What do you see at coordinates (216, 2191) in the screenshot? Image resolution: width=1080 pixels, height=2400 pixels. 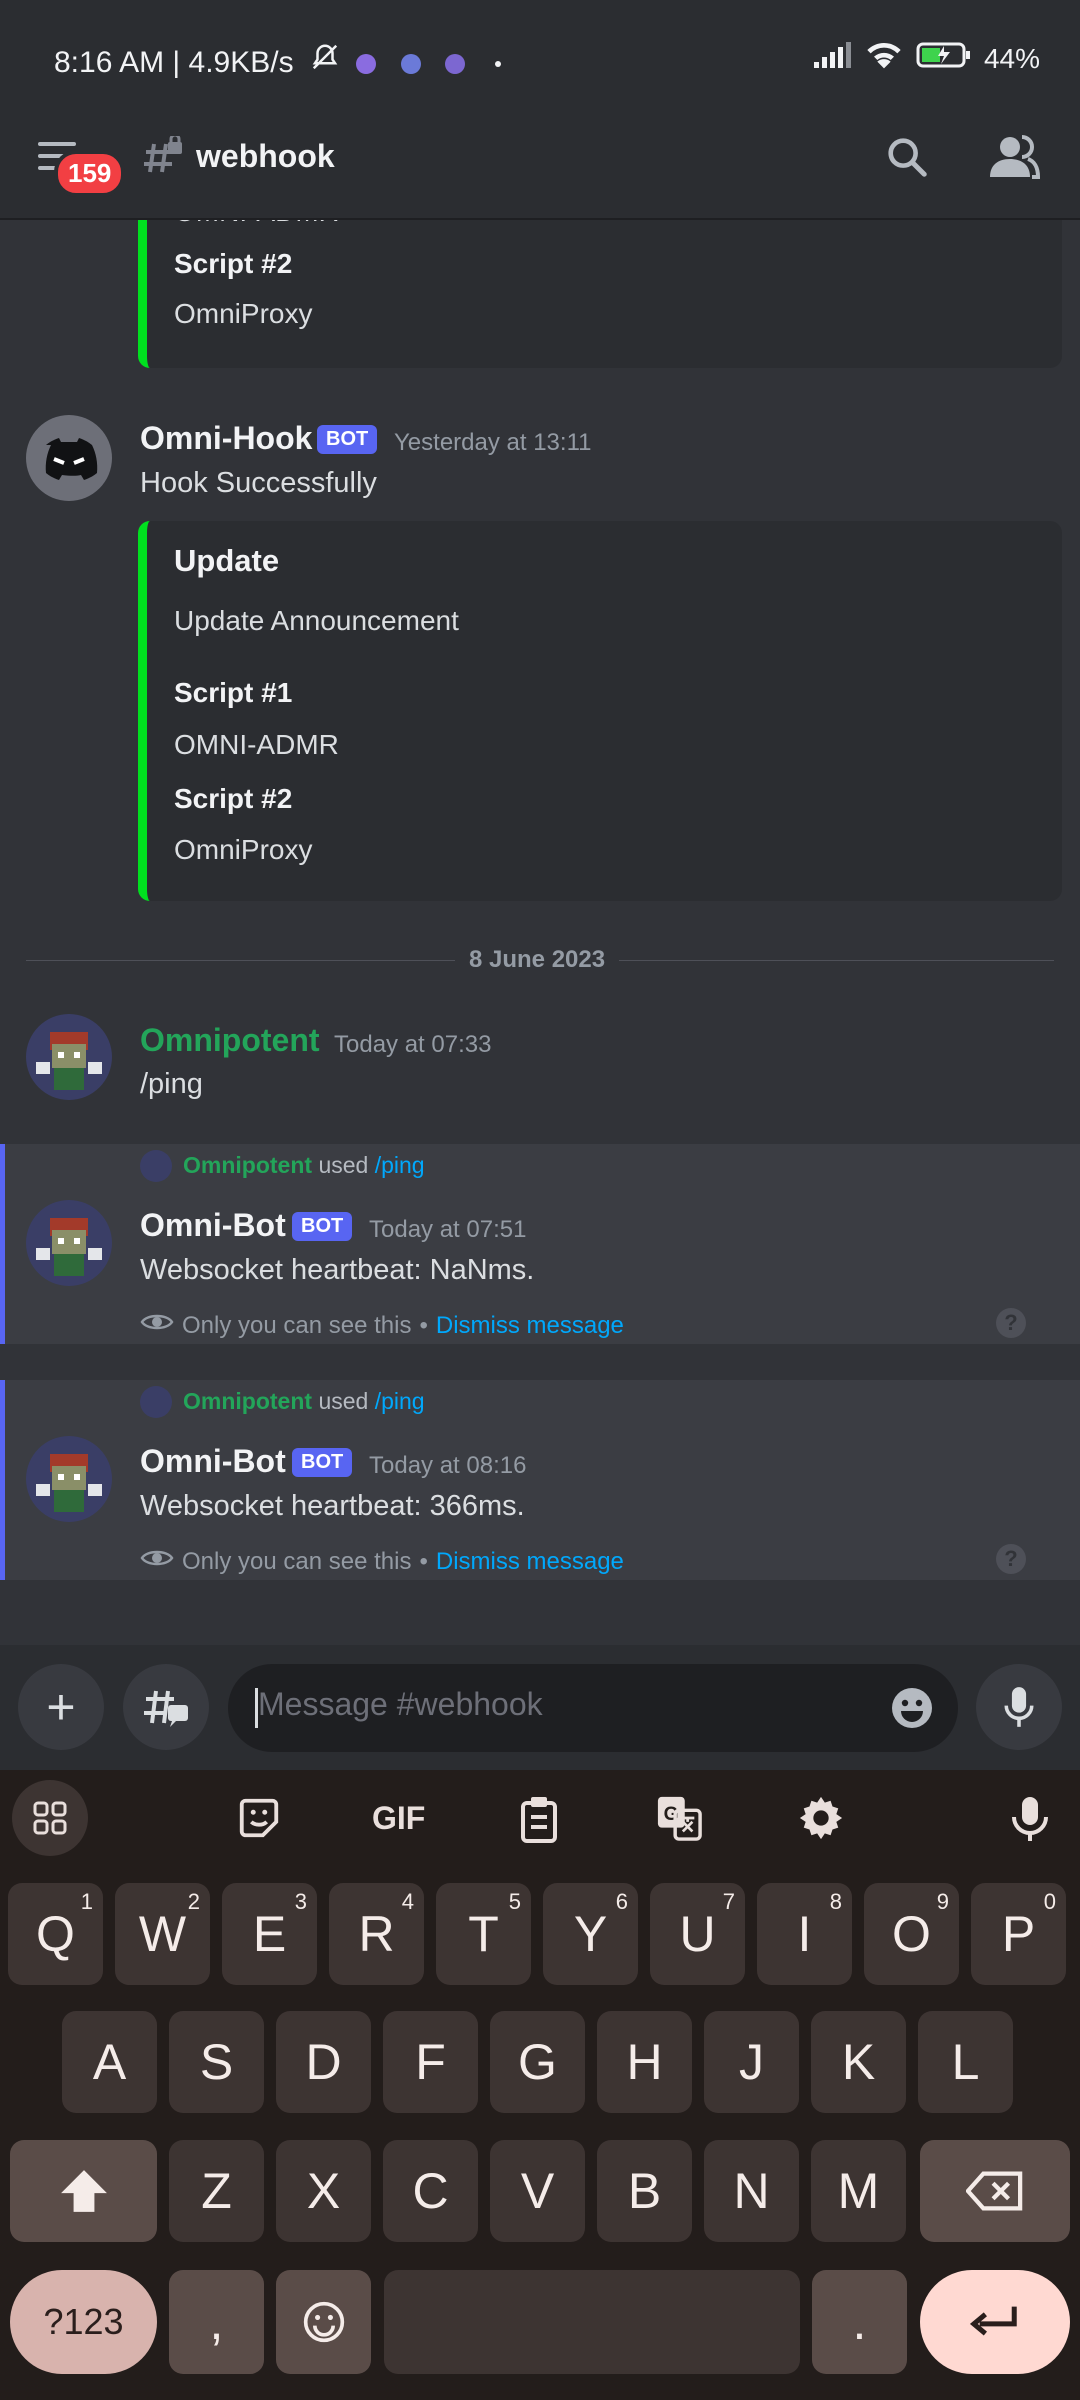 I see `key-z: Z` at bounding box center [216, 2191].